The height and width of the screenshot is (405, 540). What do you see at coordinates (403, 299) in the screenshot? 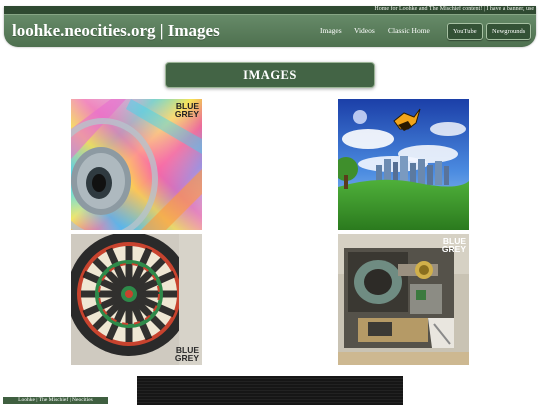
I see `gallery-image-crt: BLUE GREY` at bounding box center [403, 299].